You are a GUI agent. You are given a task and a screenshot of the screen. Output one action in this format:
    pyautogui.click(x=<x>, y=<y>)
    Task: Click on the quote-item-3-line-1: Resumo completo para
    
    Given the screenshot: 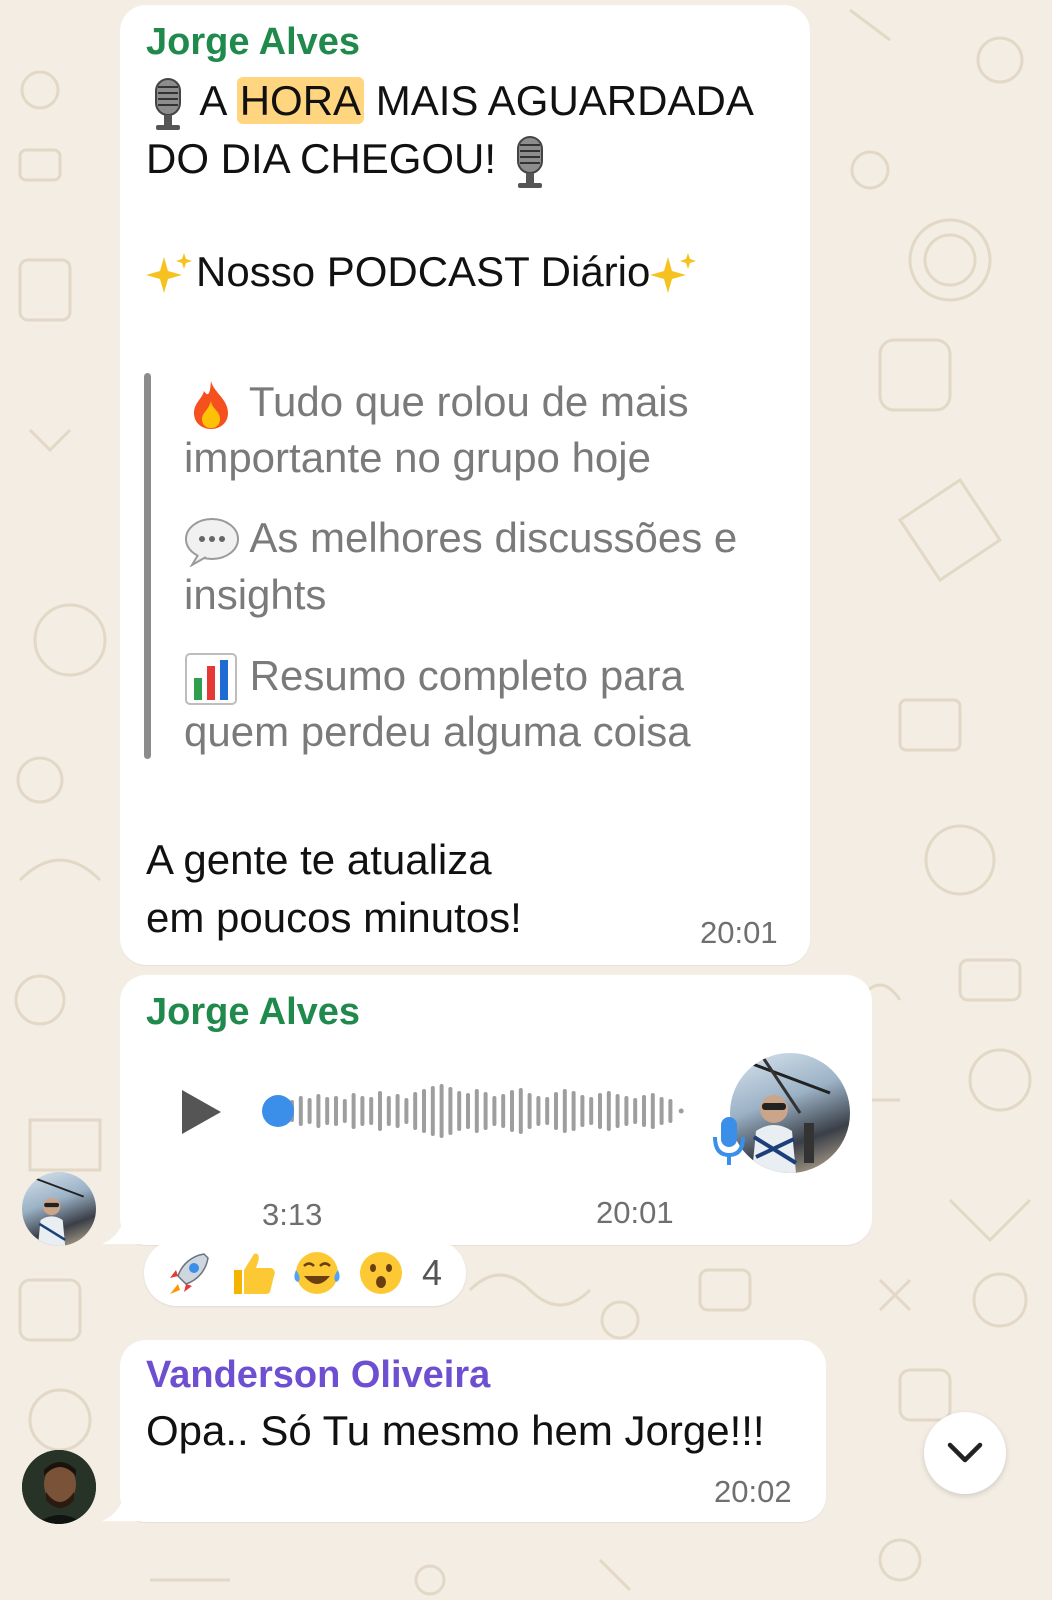 What is the action you would take?
    pyautogui.click(x=434, y=679)
    